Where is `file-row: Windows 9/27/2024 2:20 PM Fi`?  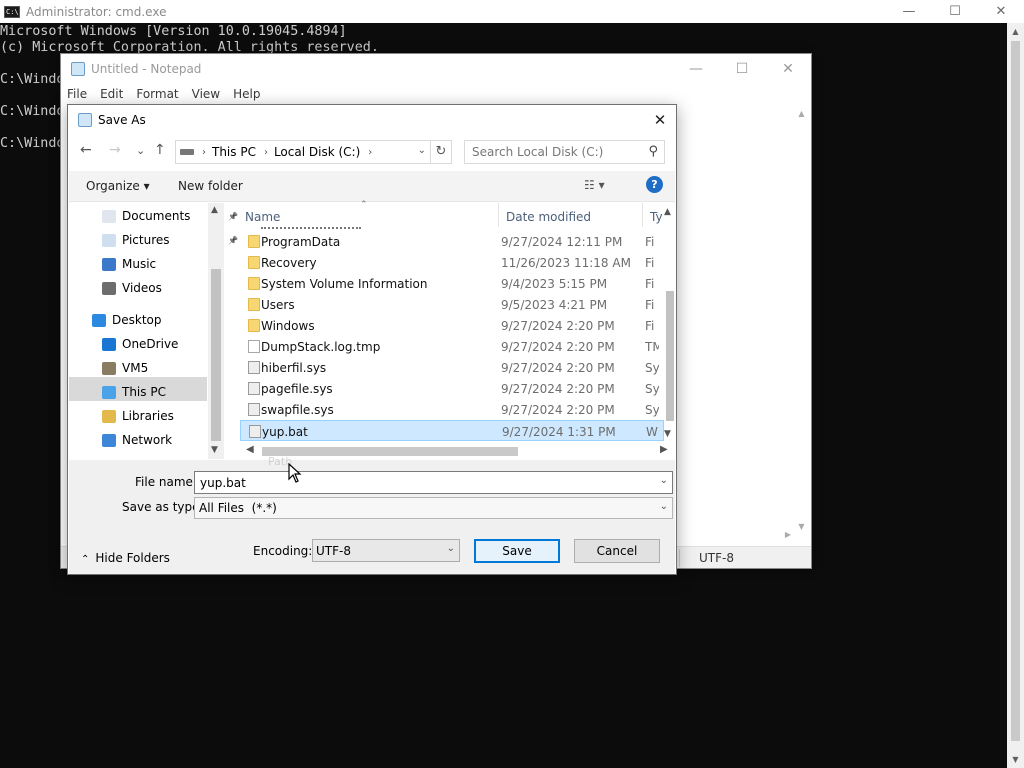 file-row: Windows 9/27/2024 2:20 PM Fi is located at coordinates (452, 325).